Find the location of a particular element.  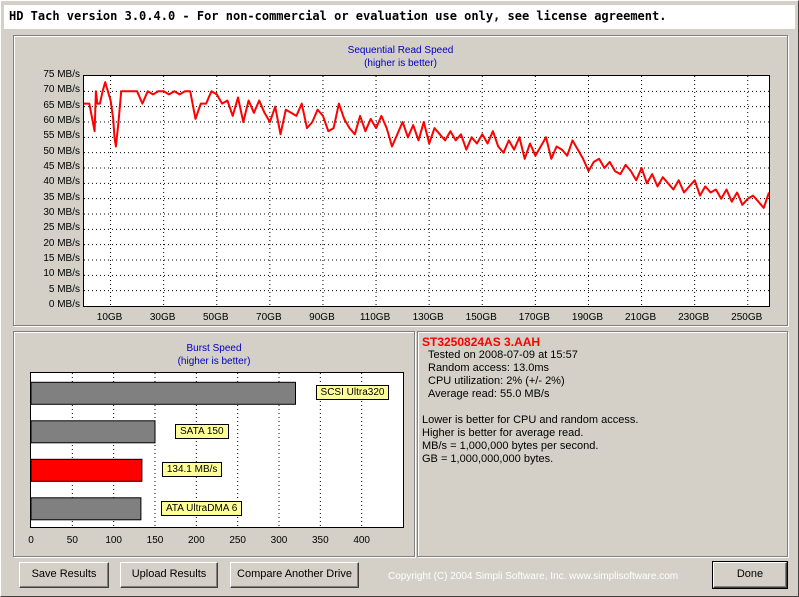

x-tick-label: 170GB is located at coordinates (534, 317).